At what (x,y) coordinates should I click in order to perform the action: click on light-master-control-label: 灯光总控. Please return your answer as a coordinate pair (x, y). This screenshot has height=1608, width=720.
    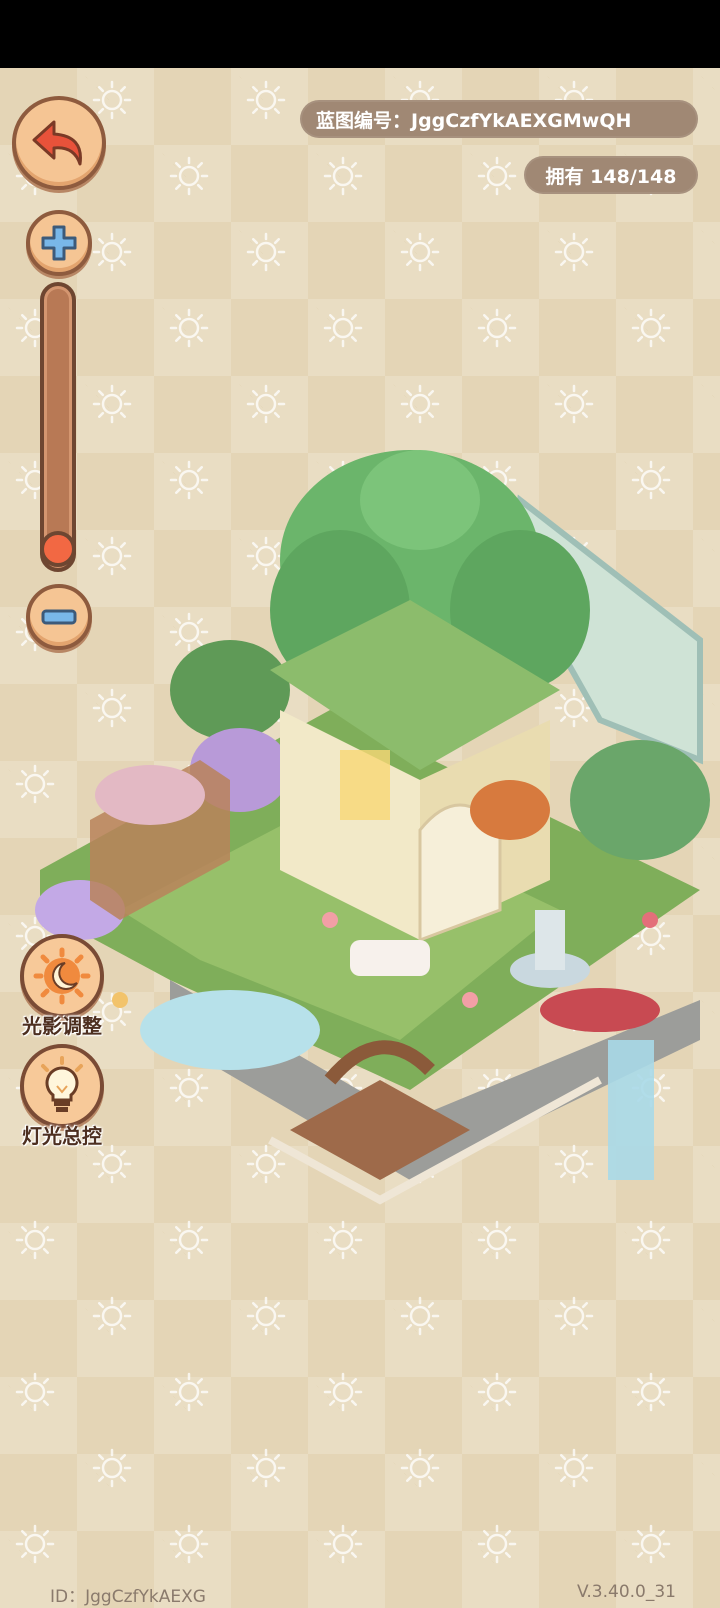
    Looking at the image, I should click on (62, 1136).